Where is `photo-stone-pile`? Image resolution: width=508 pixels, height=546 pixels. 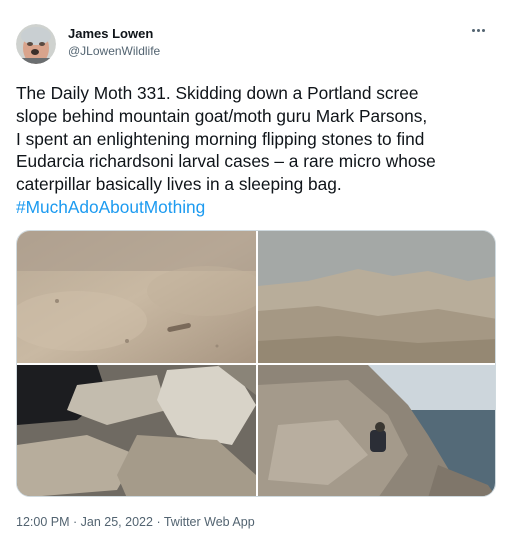 photo-stone-pile is located at coordinates (136, 430).